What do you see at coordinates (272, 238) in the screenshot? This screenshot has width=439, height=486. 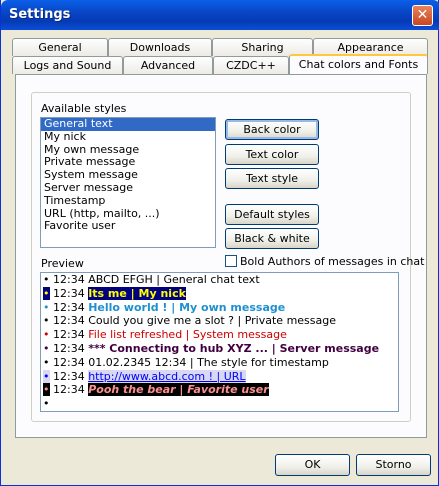 I see `black-white-button: Black & white` at bounding box center [272, 238].